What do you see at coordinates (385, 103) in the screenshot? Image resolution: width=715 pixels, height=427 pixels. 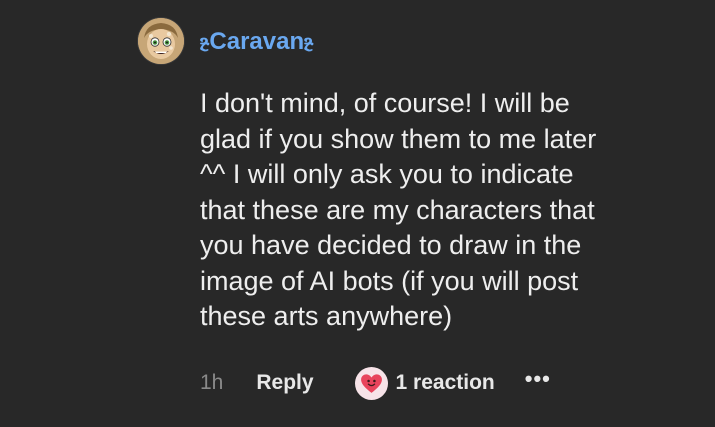 I see `comment-body-line: I don't mind, of course! I will be` at bounding box center [385, 103].